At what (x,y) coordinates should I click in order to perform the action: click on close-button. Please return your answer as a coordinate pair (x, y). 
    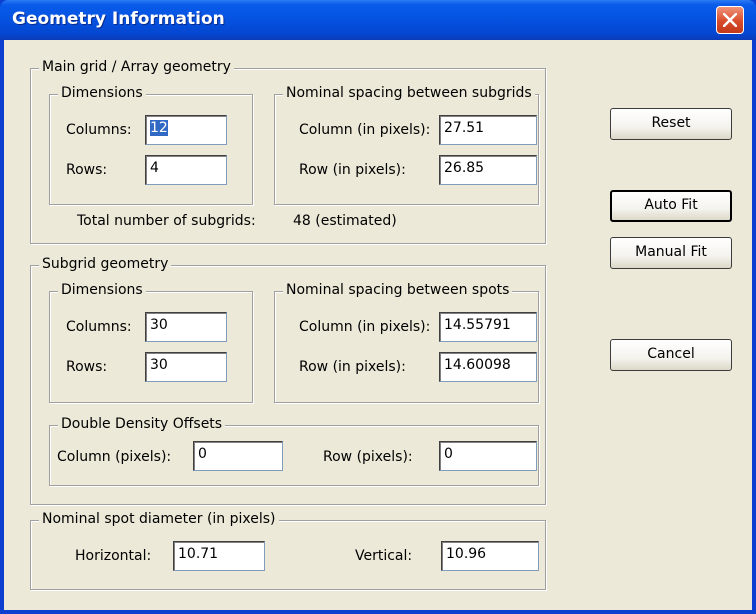
    Looking at the image, I should click on (730, 20).